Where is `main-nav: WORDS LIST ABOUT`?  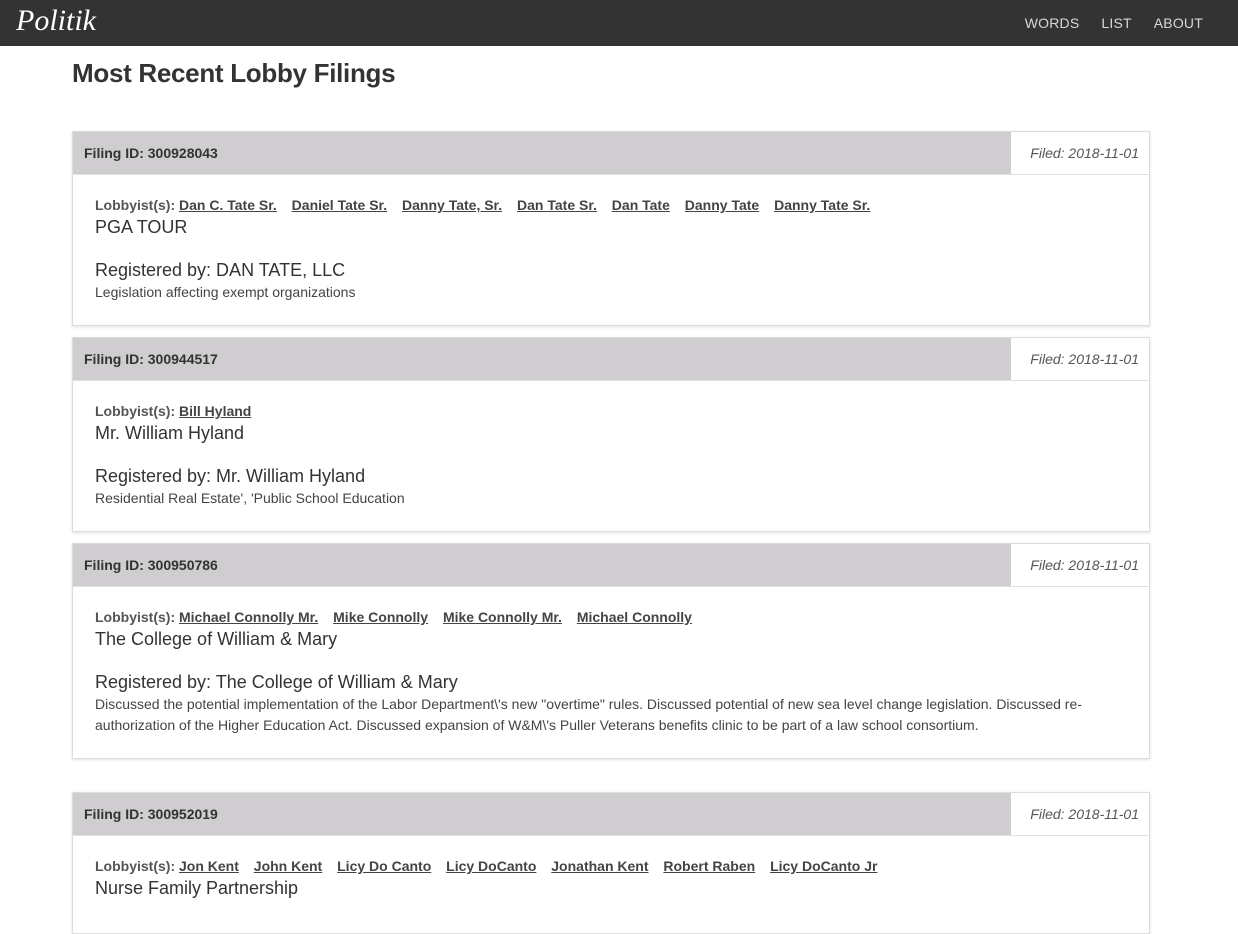 main-nav: WORDS LIST ABOUT is located at coordinates (1103, 23).